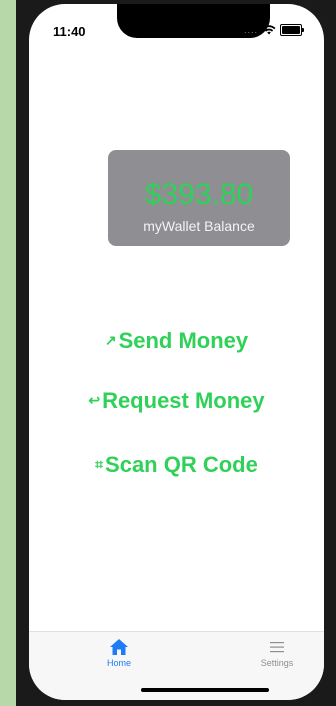  I want to click on send-money-label: Send Money, so click(183, 340).